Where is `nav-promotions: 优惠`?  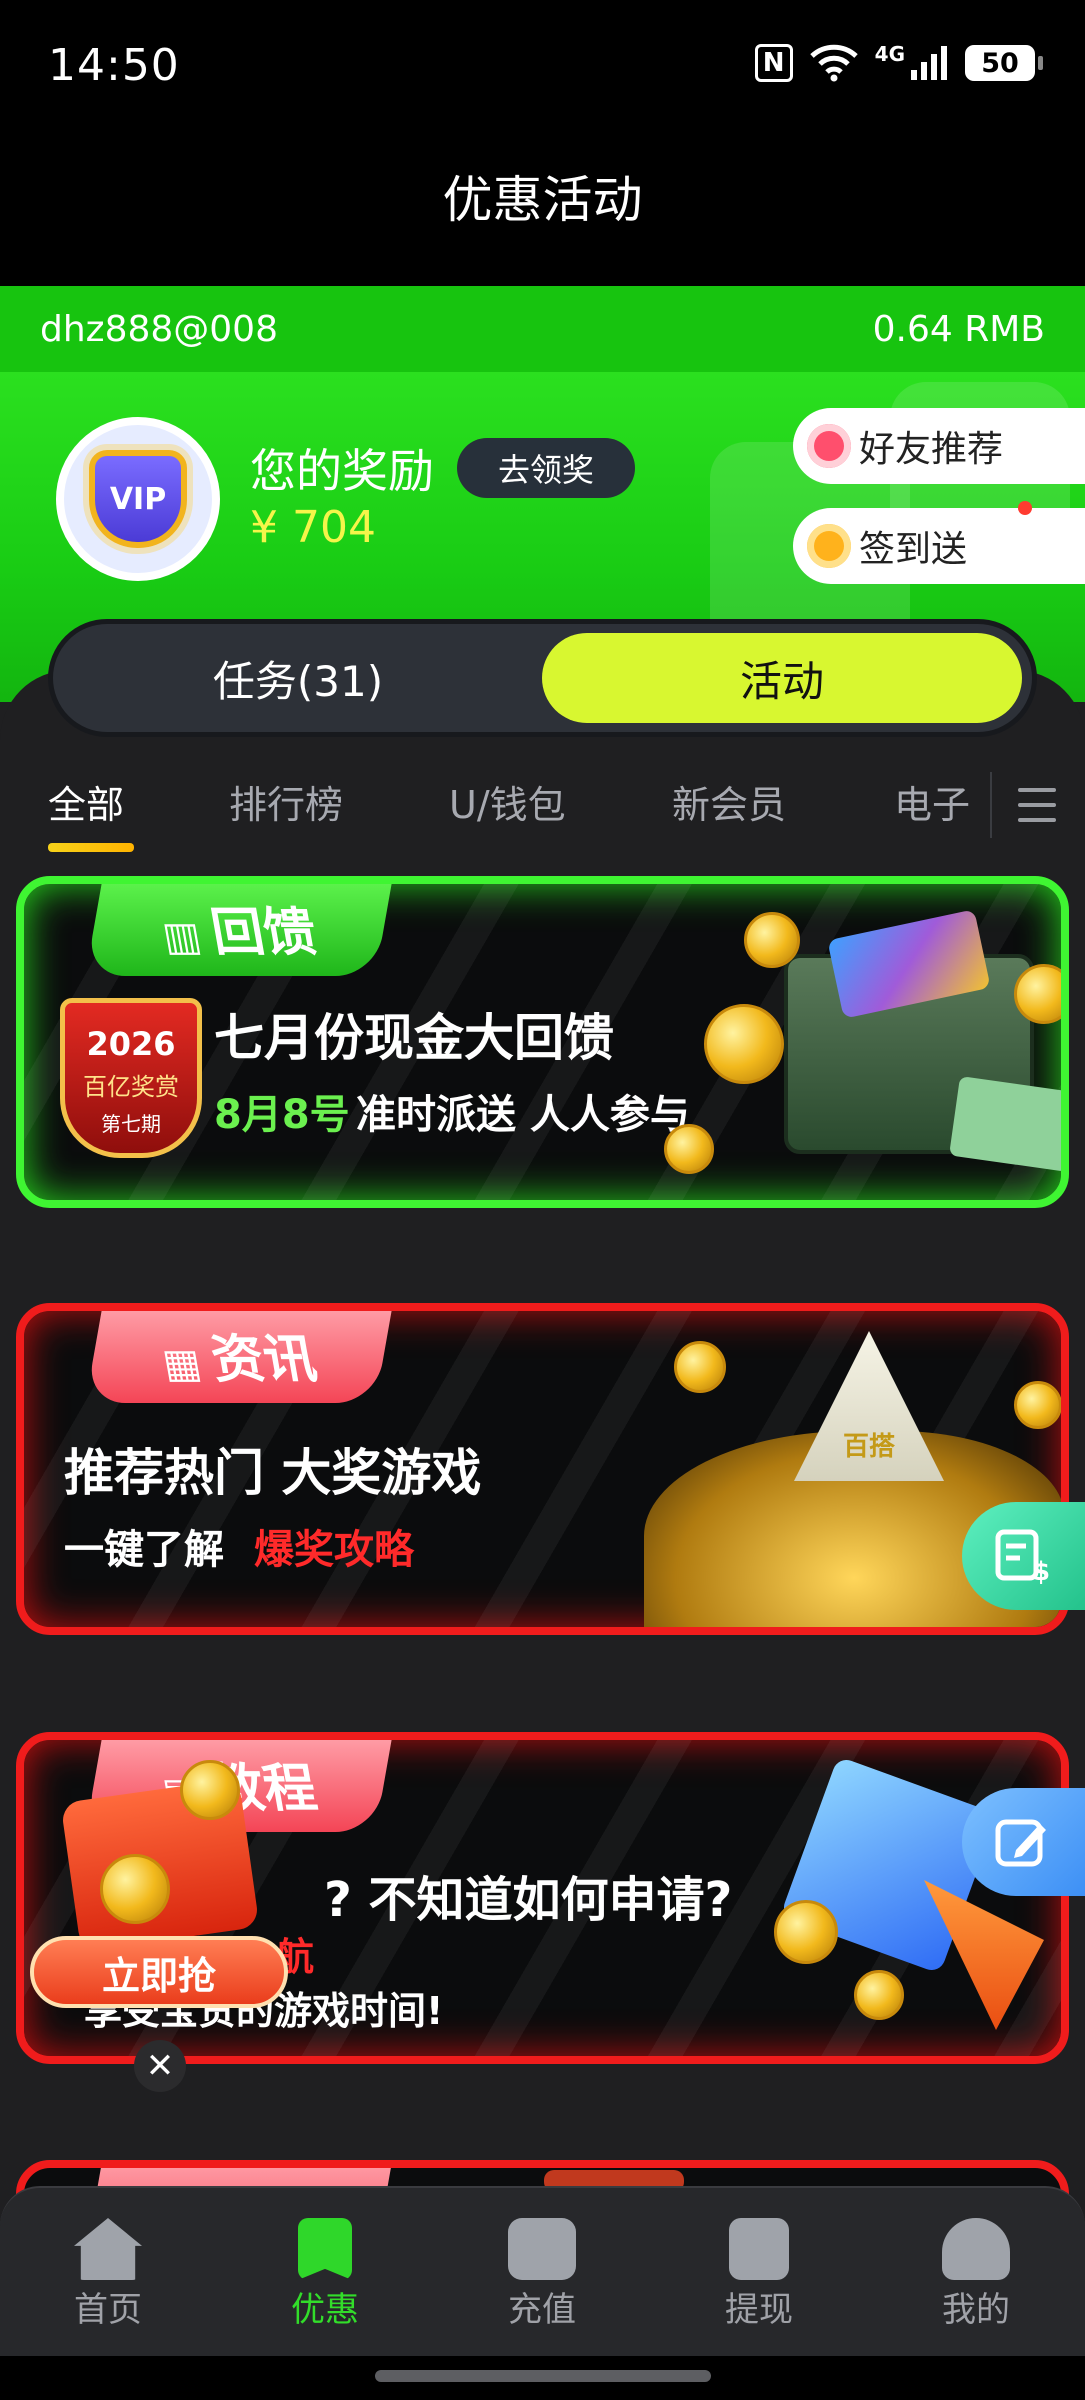 nav-promotions: 优惠 is located at coordinates (325, 2274).